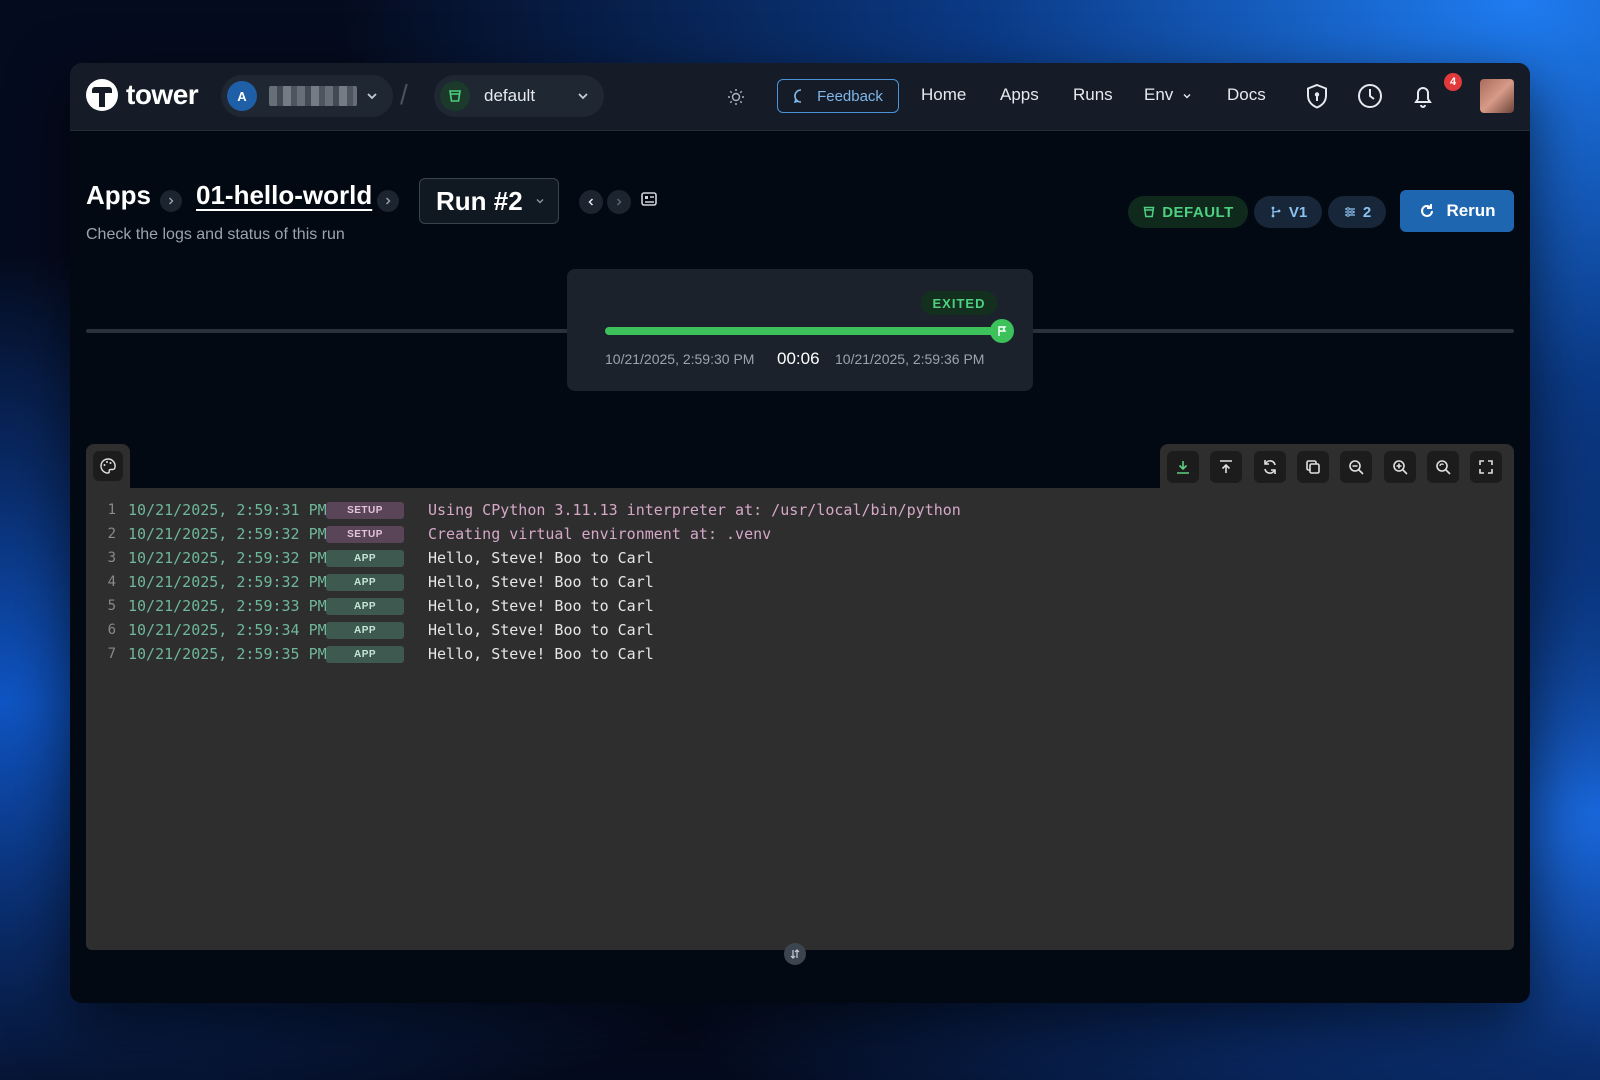 The width and height of the screenshot is (1600, 1080). Describe the element at coordinates (111, 582) in the screenshot. I see `line-number: 4` at that location.